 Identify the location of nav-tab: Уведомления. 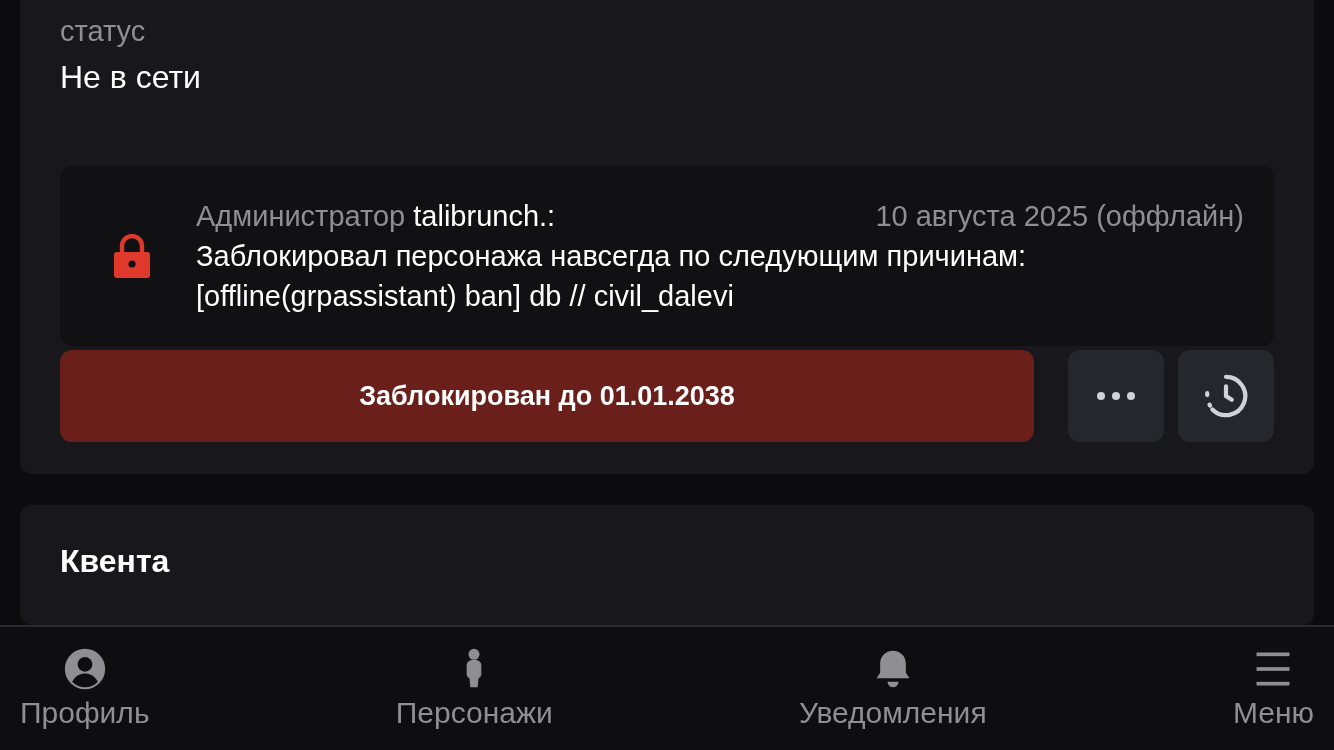
(893, 690).